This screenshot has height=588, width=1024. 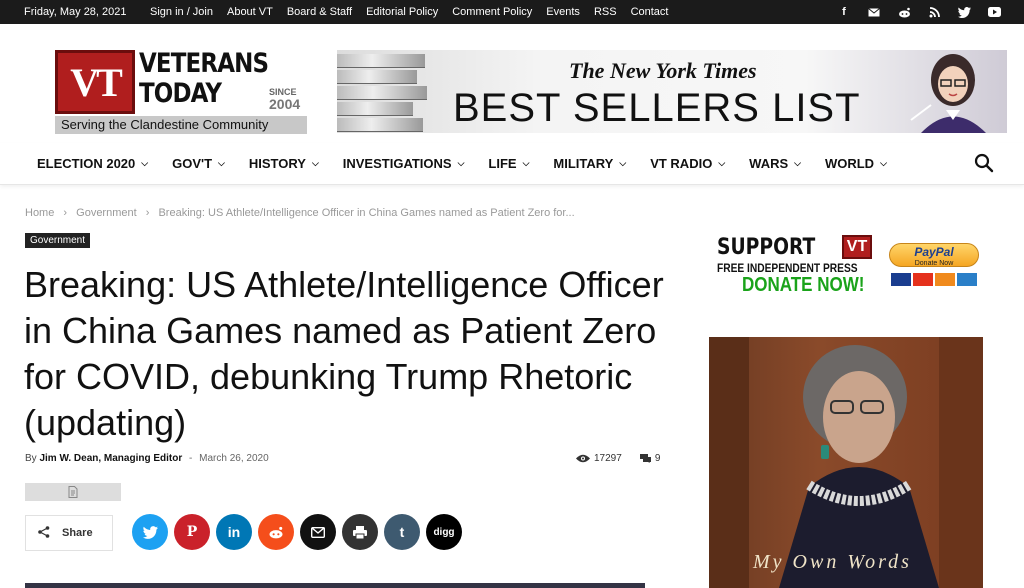 I want to click on top-link-about: About VT, so click(x=250, y=12).